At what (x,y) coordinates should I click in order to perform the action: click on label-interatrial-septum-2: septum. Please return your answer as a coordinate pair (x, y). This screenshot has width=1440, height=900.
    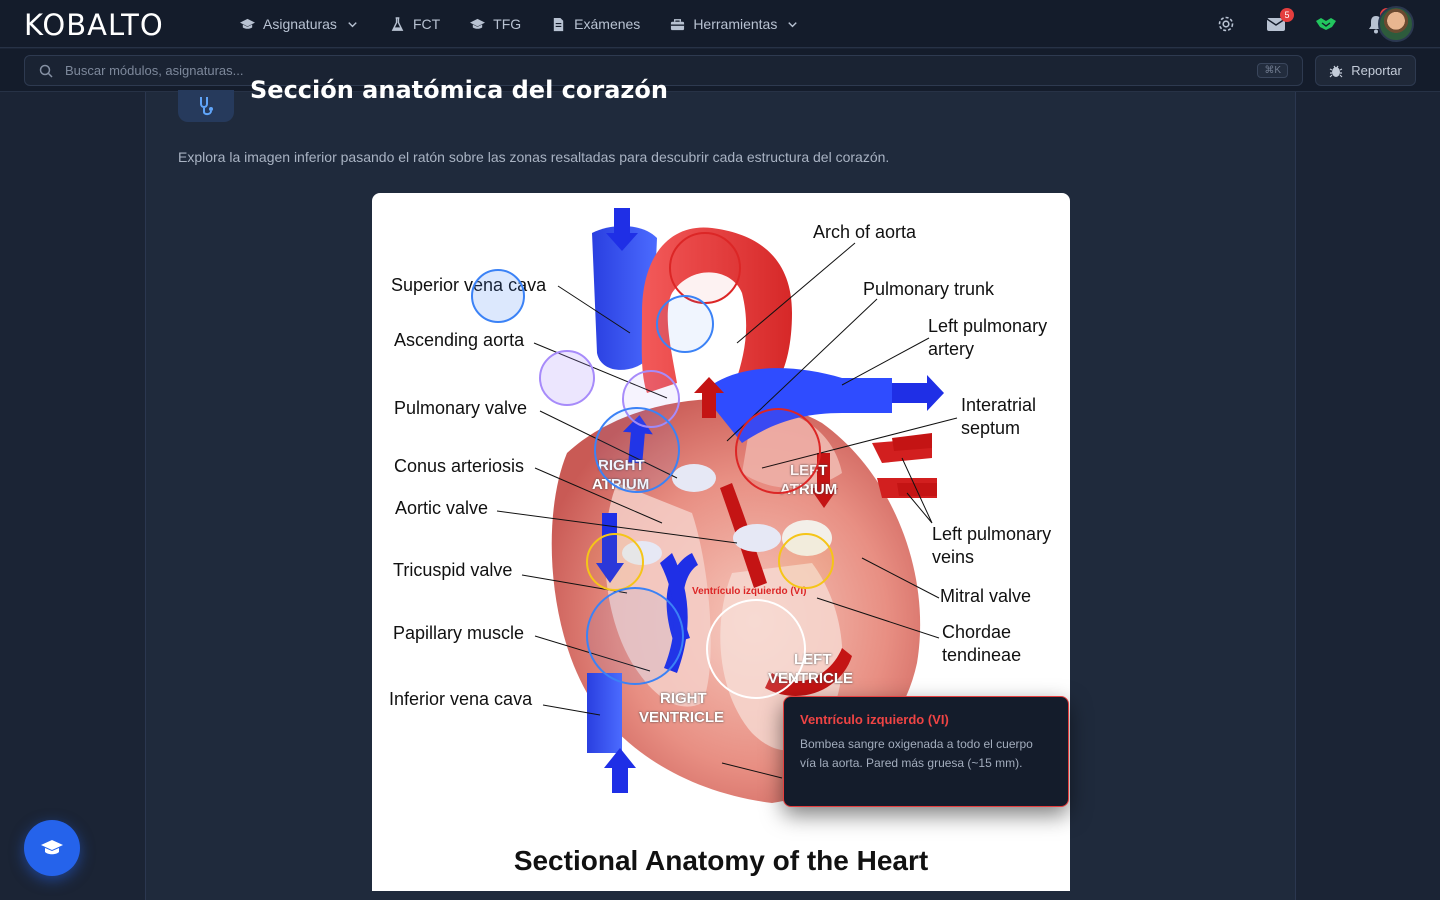
    Looking at the image, I should click on (991, 428).